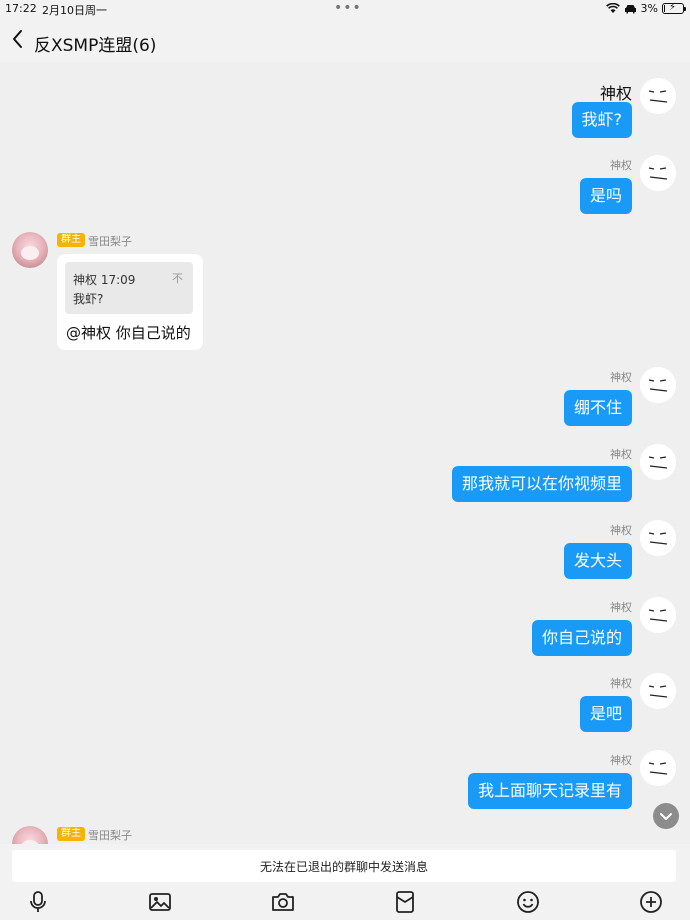  I want to click on red-packet-button, so click(405, 902).